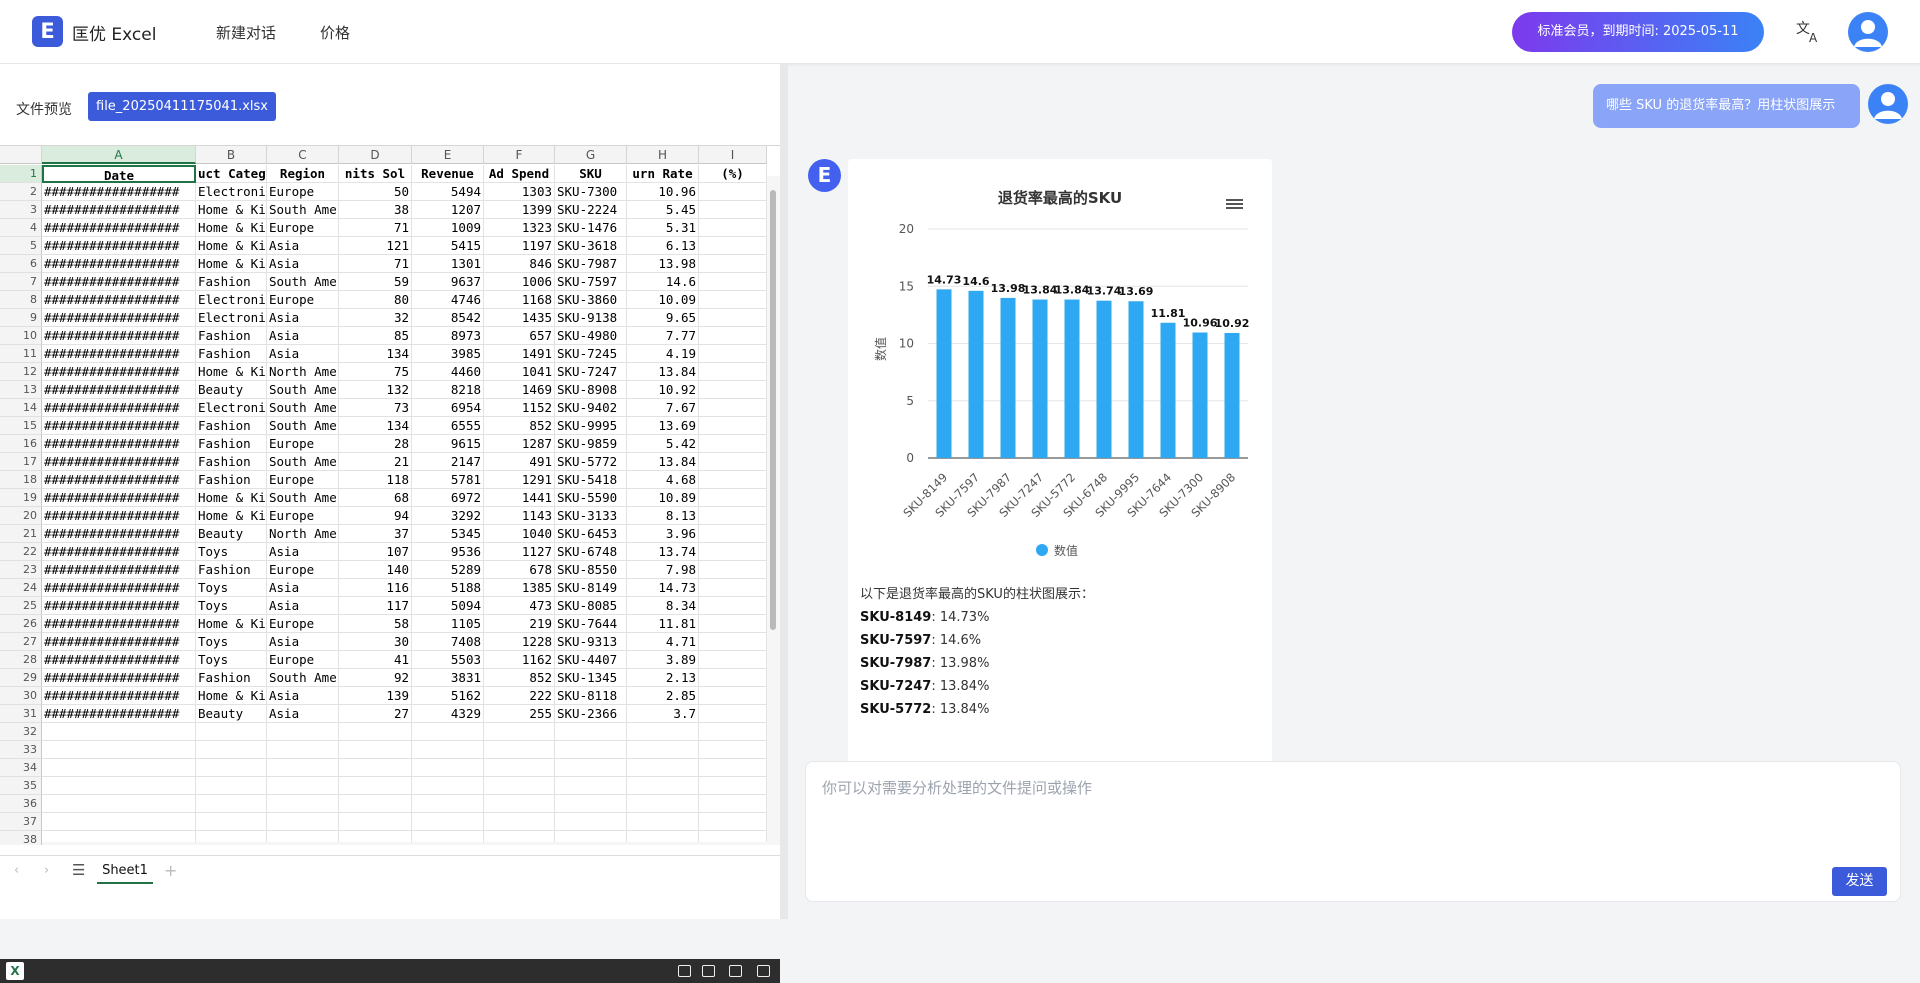 Image resolution: width=1920 pixels, height=983 pixels. Describe the element at coordinates (448, 714) in the screenshot. I see `sheet-cell: 4329` at that location.